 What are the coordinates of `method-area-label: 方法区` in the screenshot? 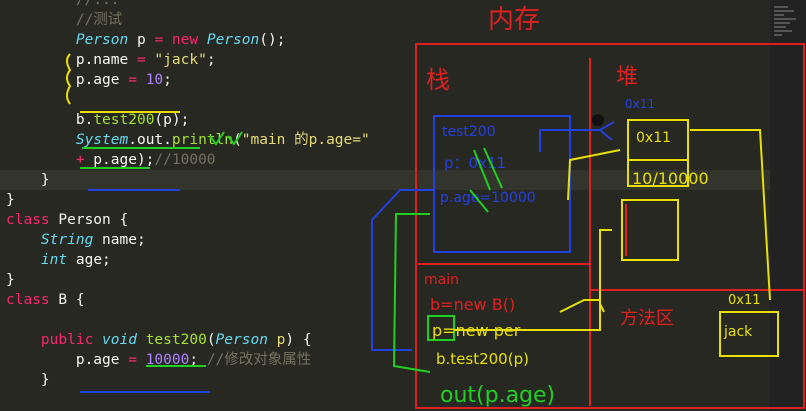 It's located at (647, 318).